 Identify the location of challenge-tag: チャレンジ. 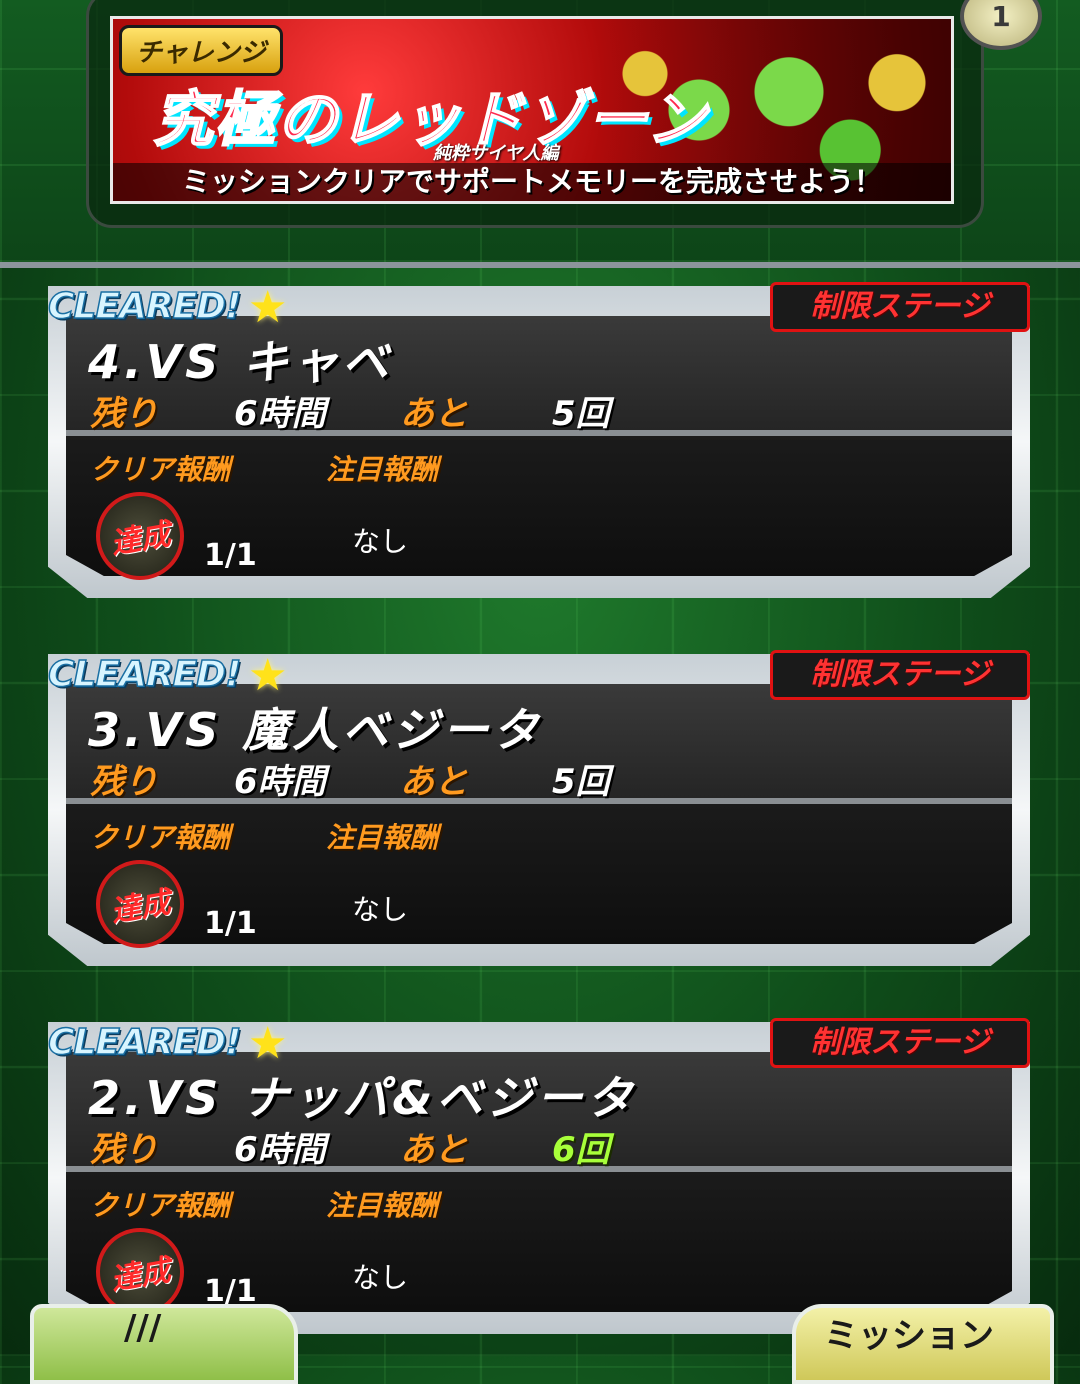
(201, 50).